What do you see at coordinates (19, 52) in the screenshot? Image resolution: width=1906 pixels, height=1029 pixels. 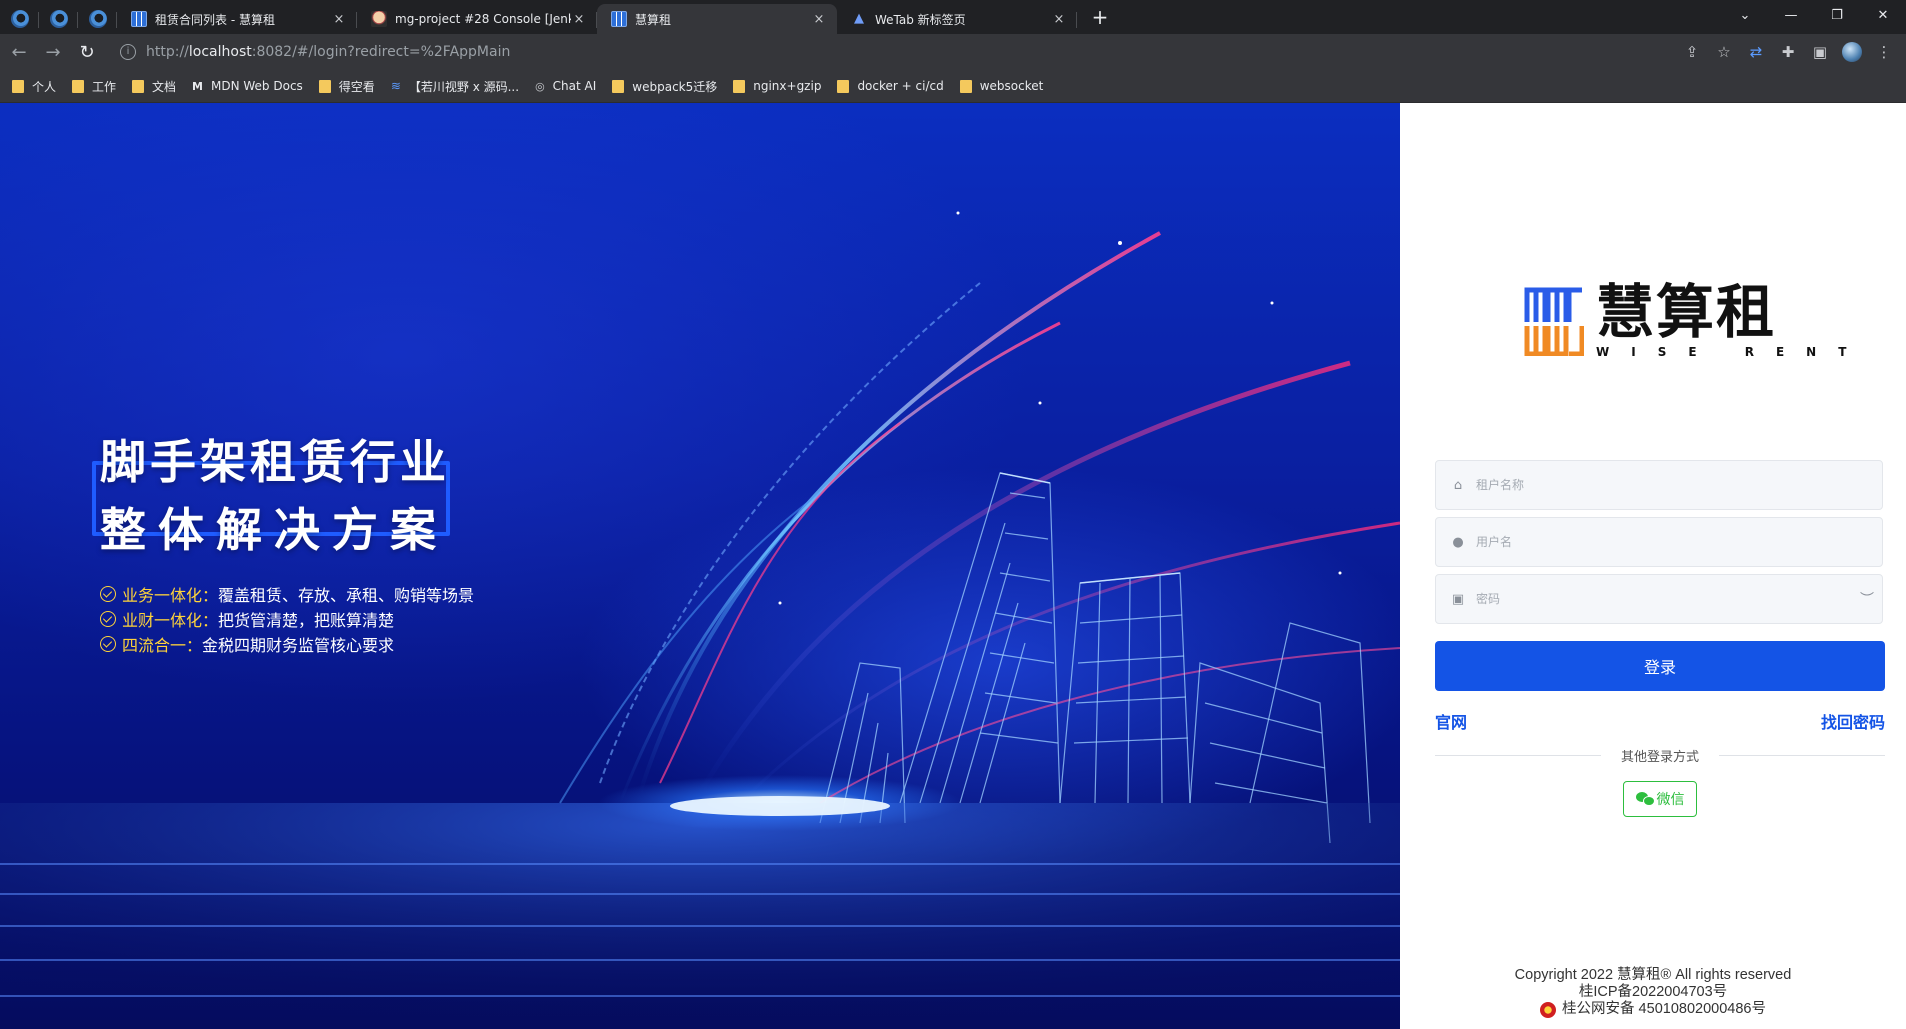 I see `back-arrow-icon: ←` at bounding box center [19, 52].